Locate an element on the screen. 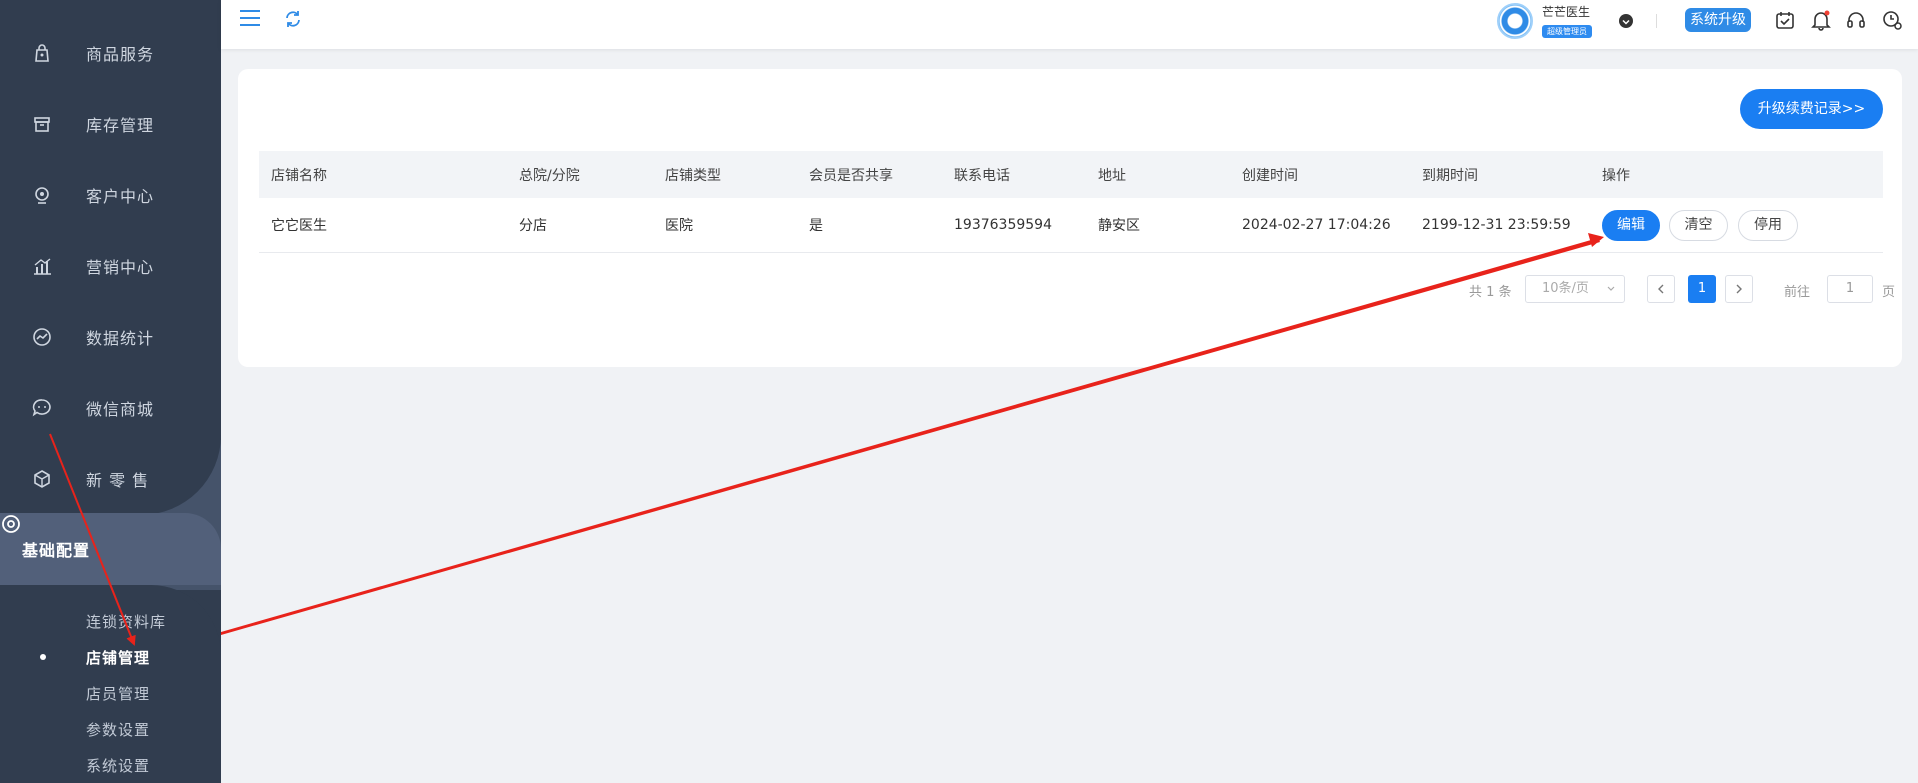  upgrade-renewal-records-button: 升级续费记录>> is located at coordinates (1811, 109).